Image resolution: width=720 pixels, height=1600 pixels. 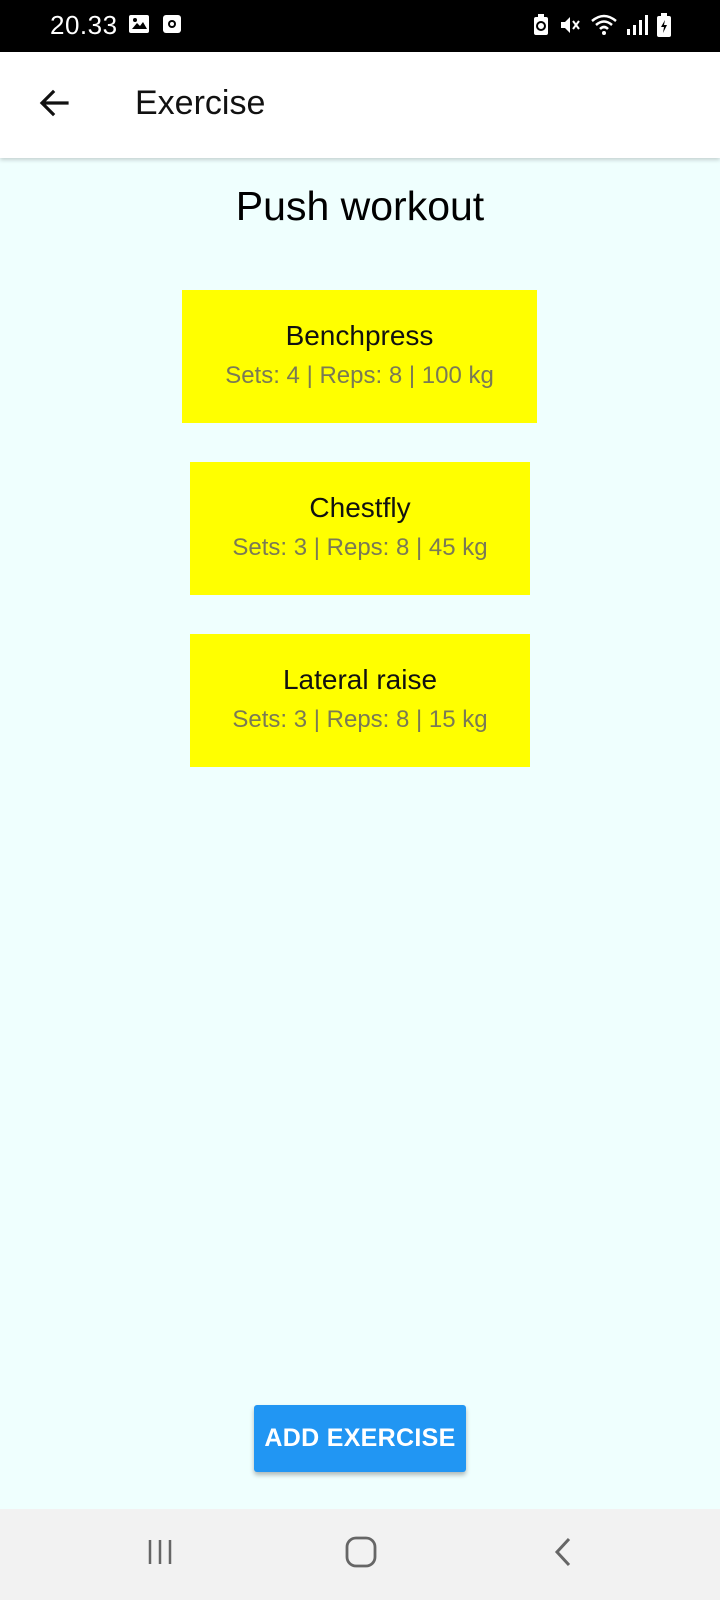 What do you see at coordinates (541, 27) in the screenshot?
I see `battery-saver-icon` at bounding box center [541, 27].